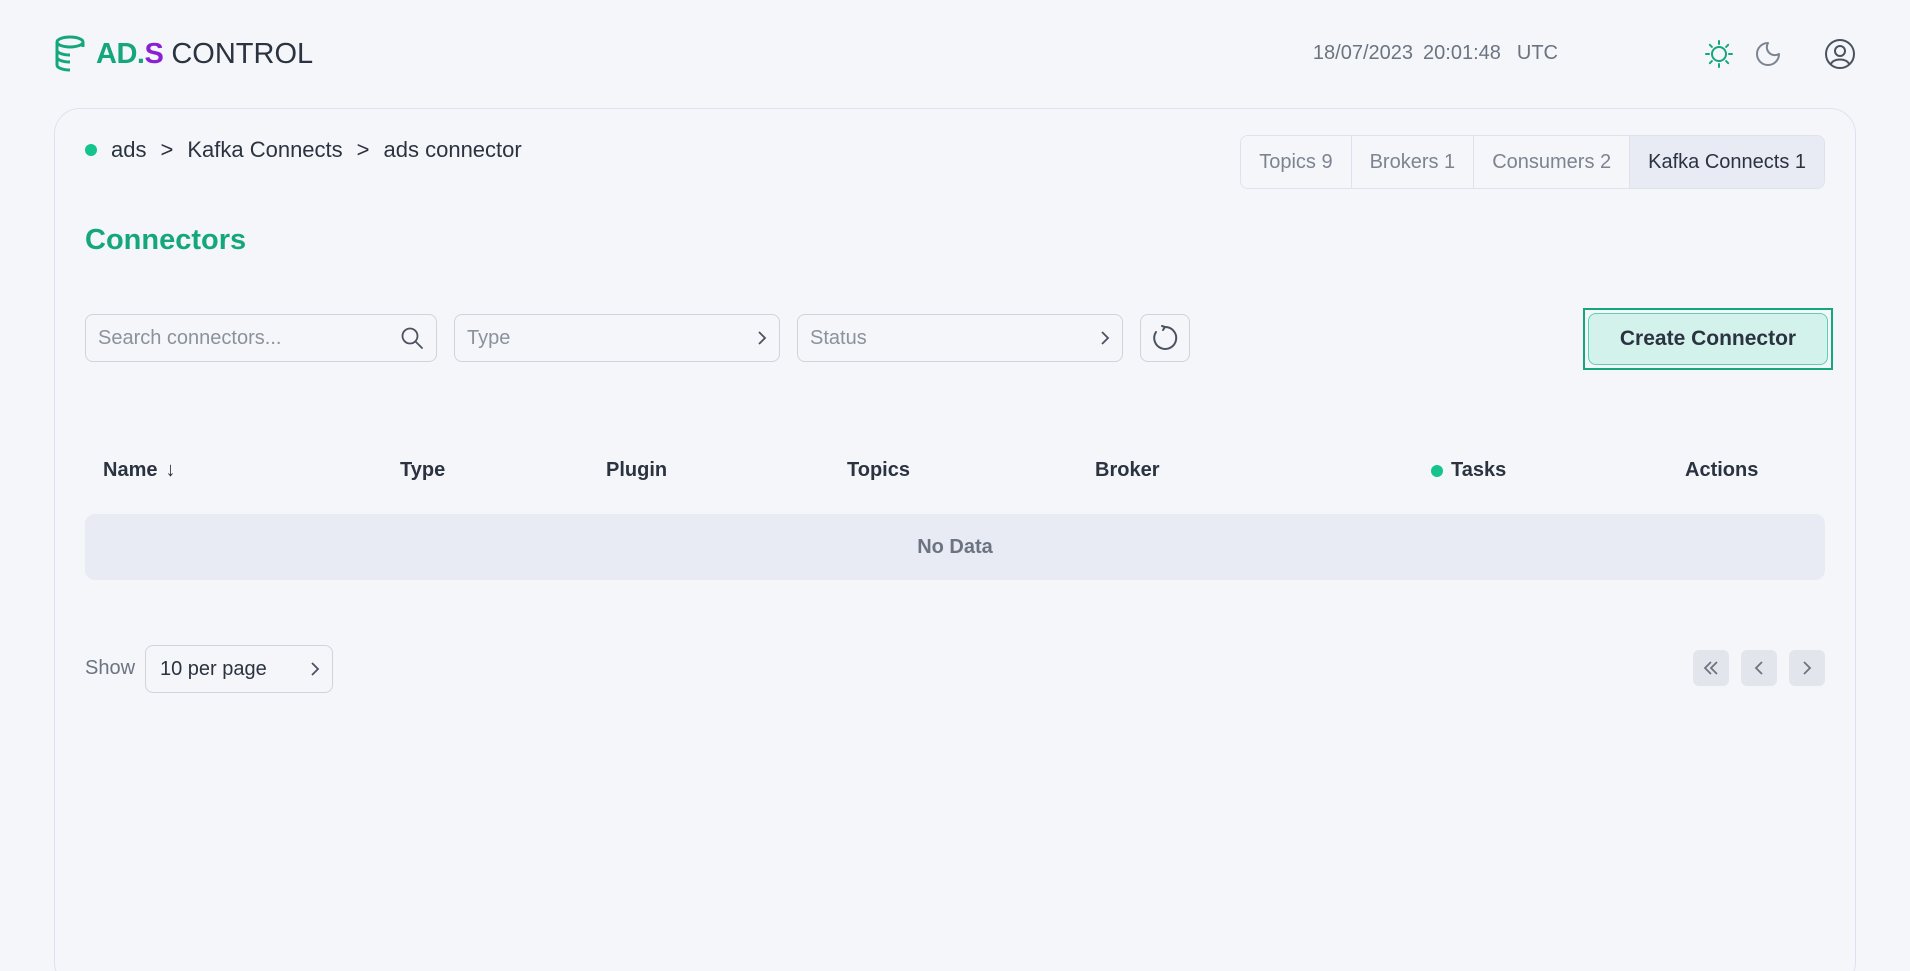  I want to click on show-label: Show, so click(110, 668).